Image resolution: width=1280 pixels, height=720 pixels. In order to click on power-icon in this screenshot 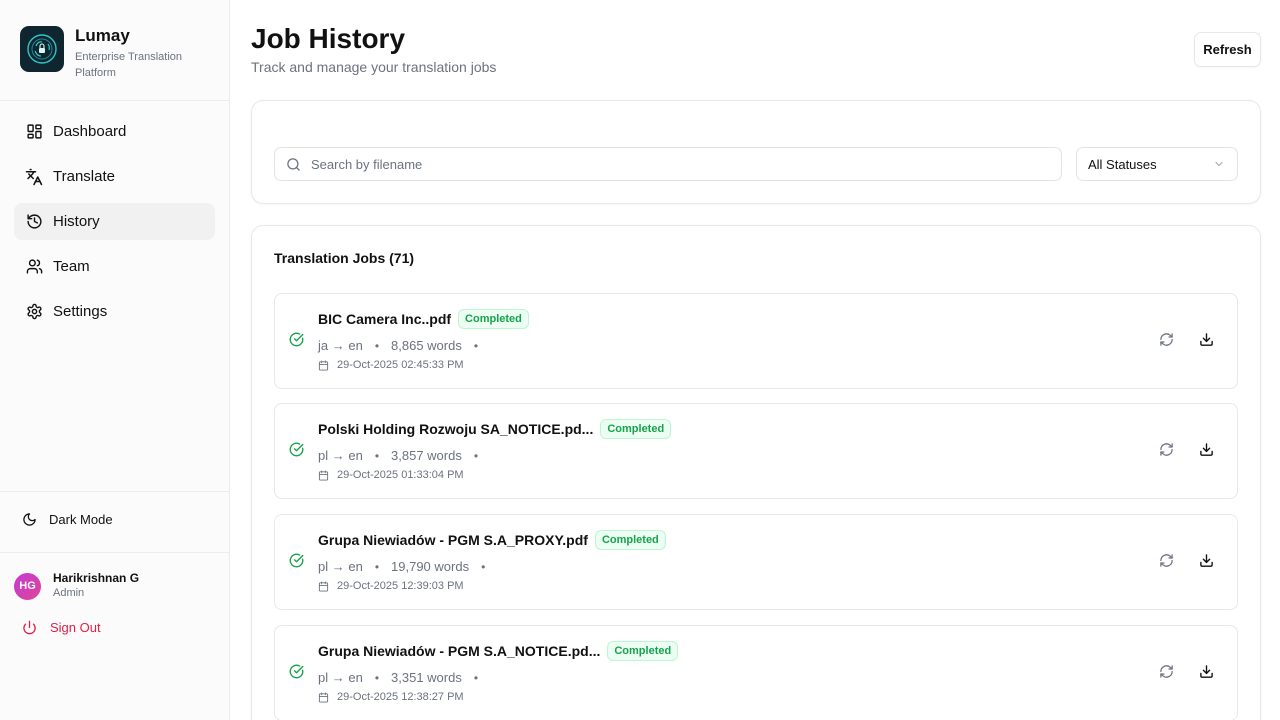, I will do `click(29, 627)`.